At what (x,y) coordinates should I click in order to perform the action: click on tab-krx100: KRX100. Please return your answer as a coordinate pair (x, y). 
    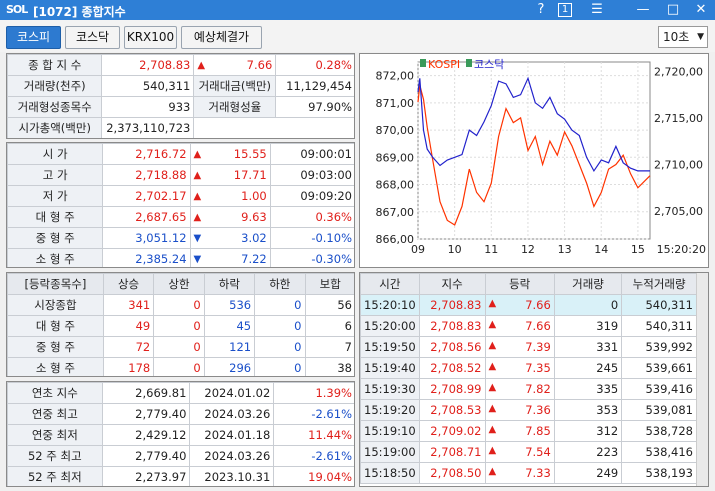
    Looking at the image, I should click on (150, 37).